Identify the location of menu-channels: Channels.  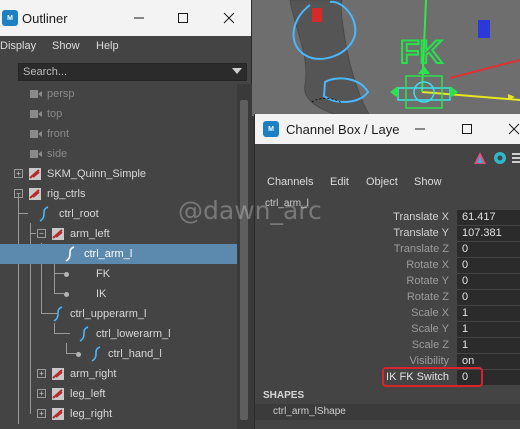
(290, 182).